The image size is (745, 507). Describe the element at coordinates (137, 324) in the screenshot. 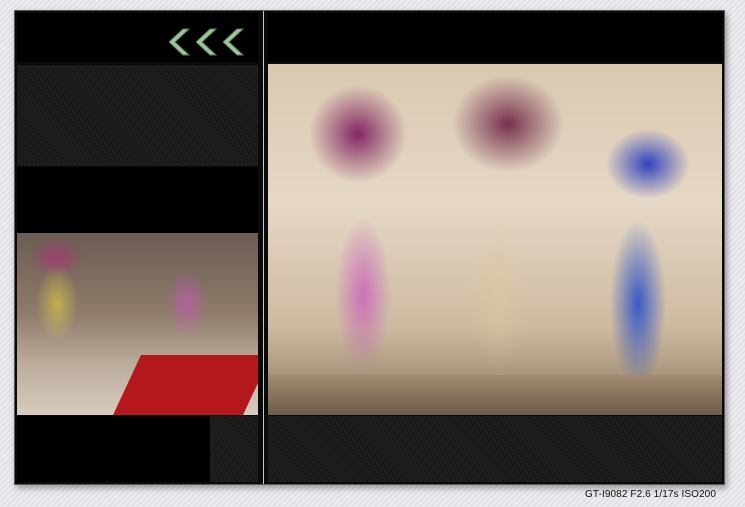

I see `left-photo` at that location.